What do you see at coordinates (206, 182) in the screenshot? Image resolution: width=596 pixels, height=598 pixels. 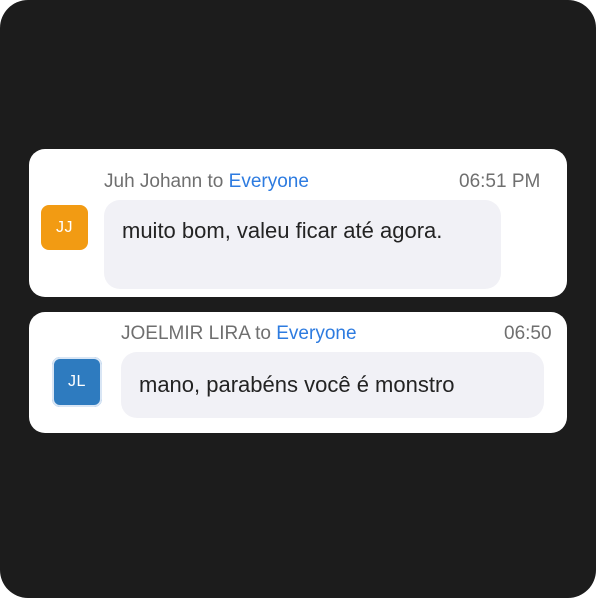 I see `message-header: Juh Johann to Everyone` at bounding box center [206, 182].